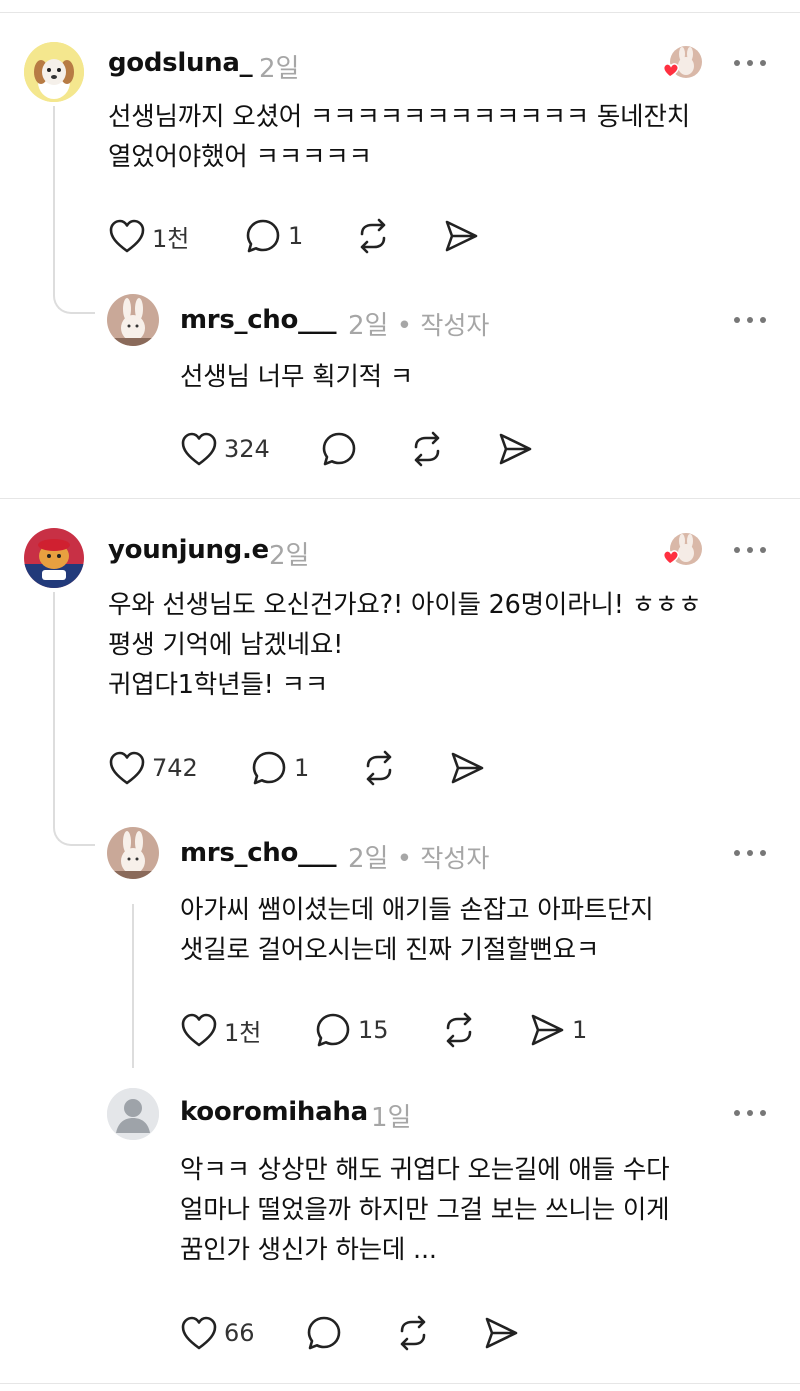 The image size is (800, 1391). Describe the element at coordinates (297, 377) in the screenshot. I see `reply-text: 선생님 너무 획기적 ㅋ` at that location.